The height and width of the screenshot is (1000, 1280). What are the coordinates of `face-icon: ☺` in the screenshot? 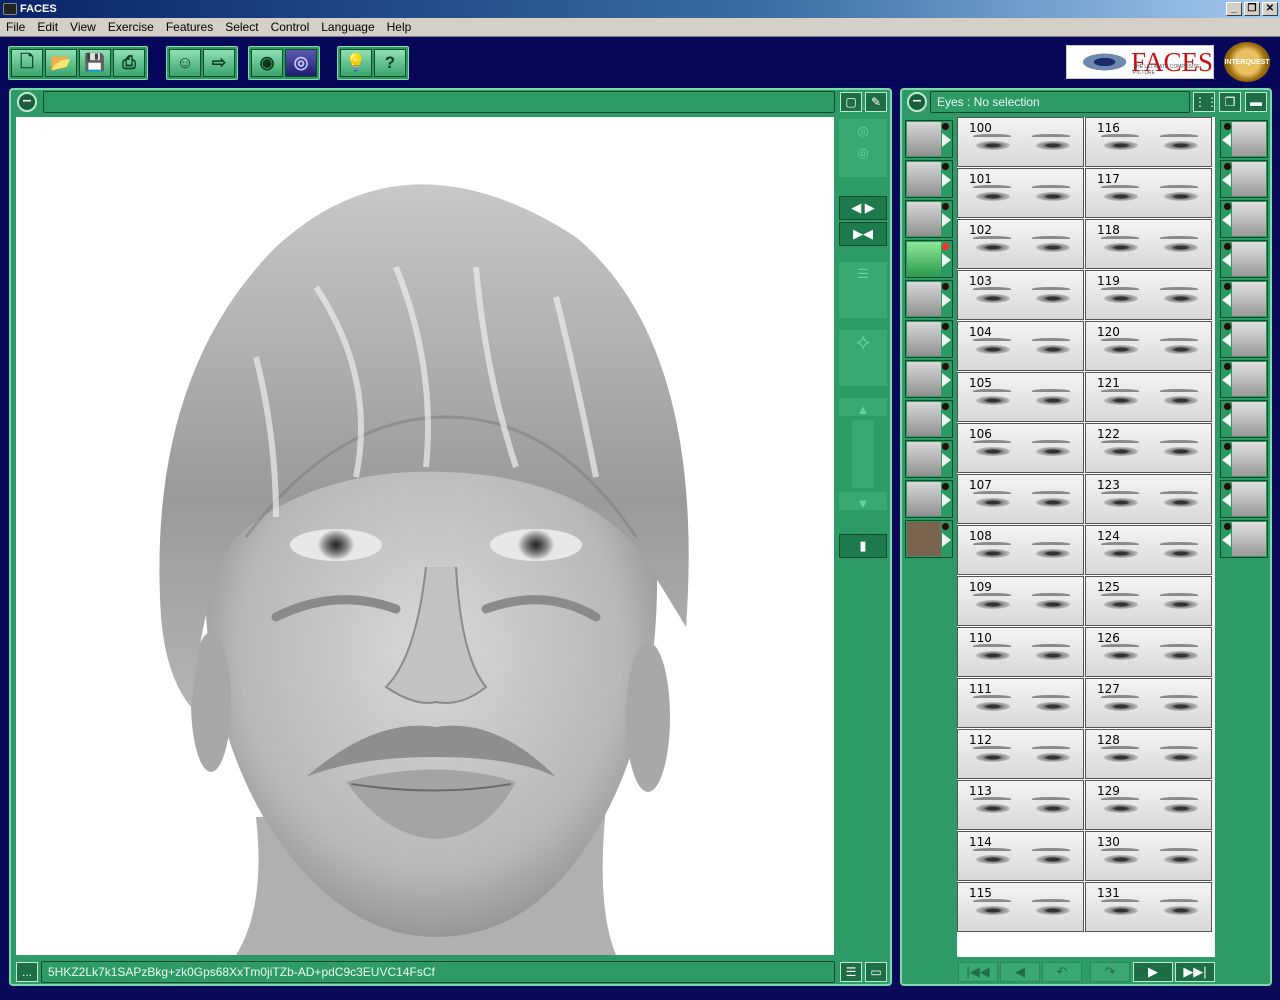 It's located at (185, 63).